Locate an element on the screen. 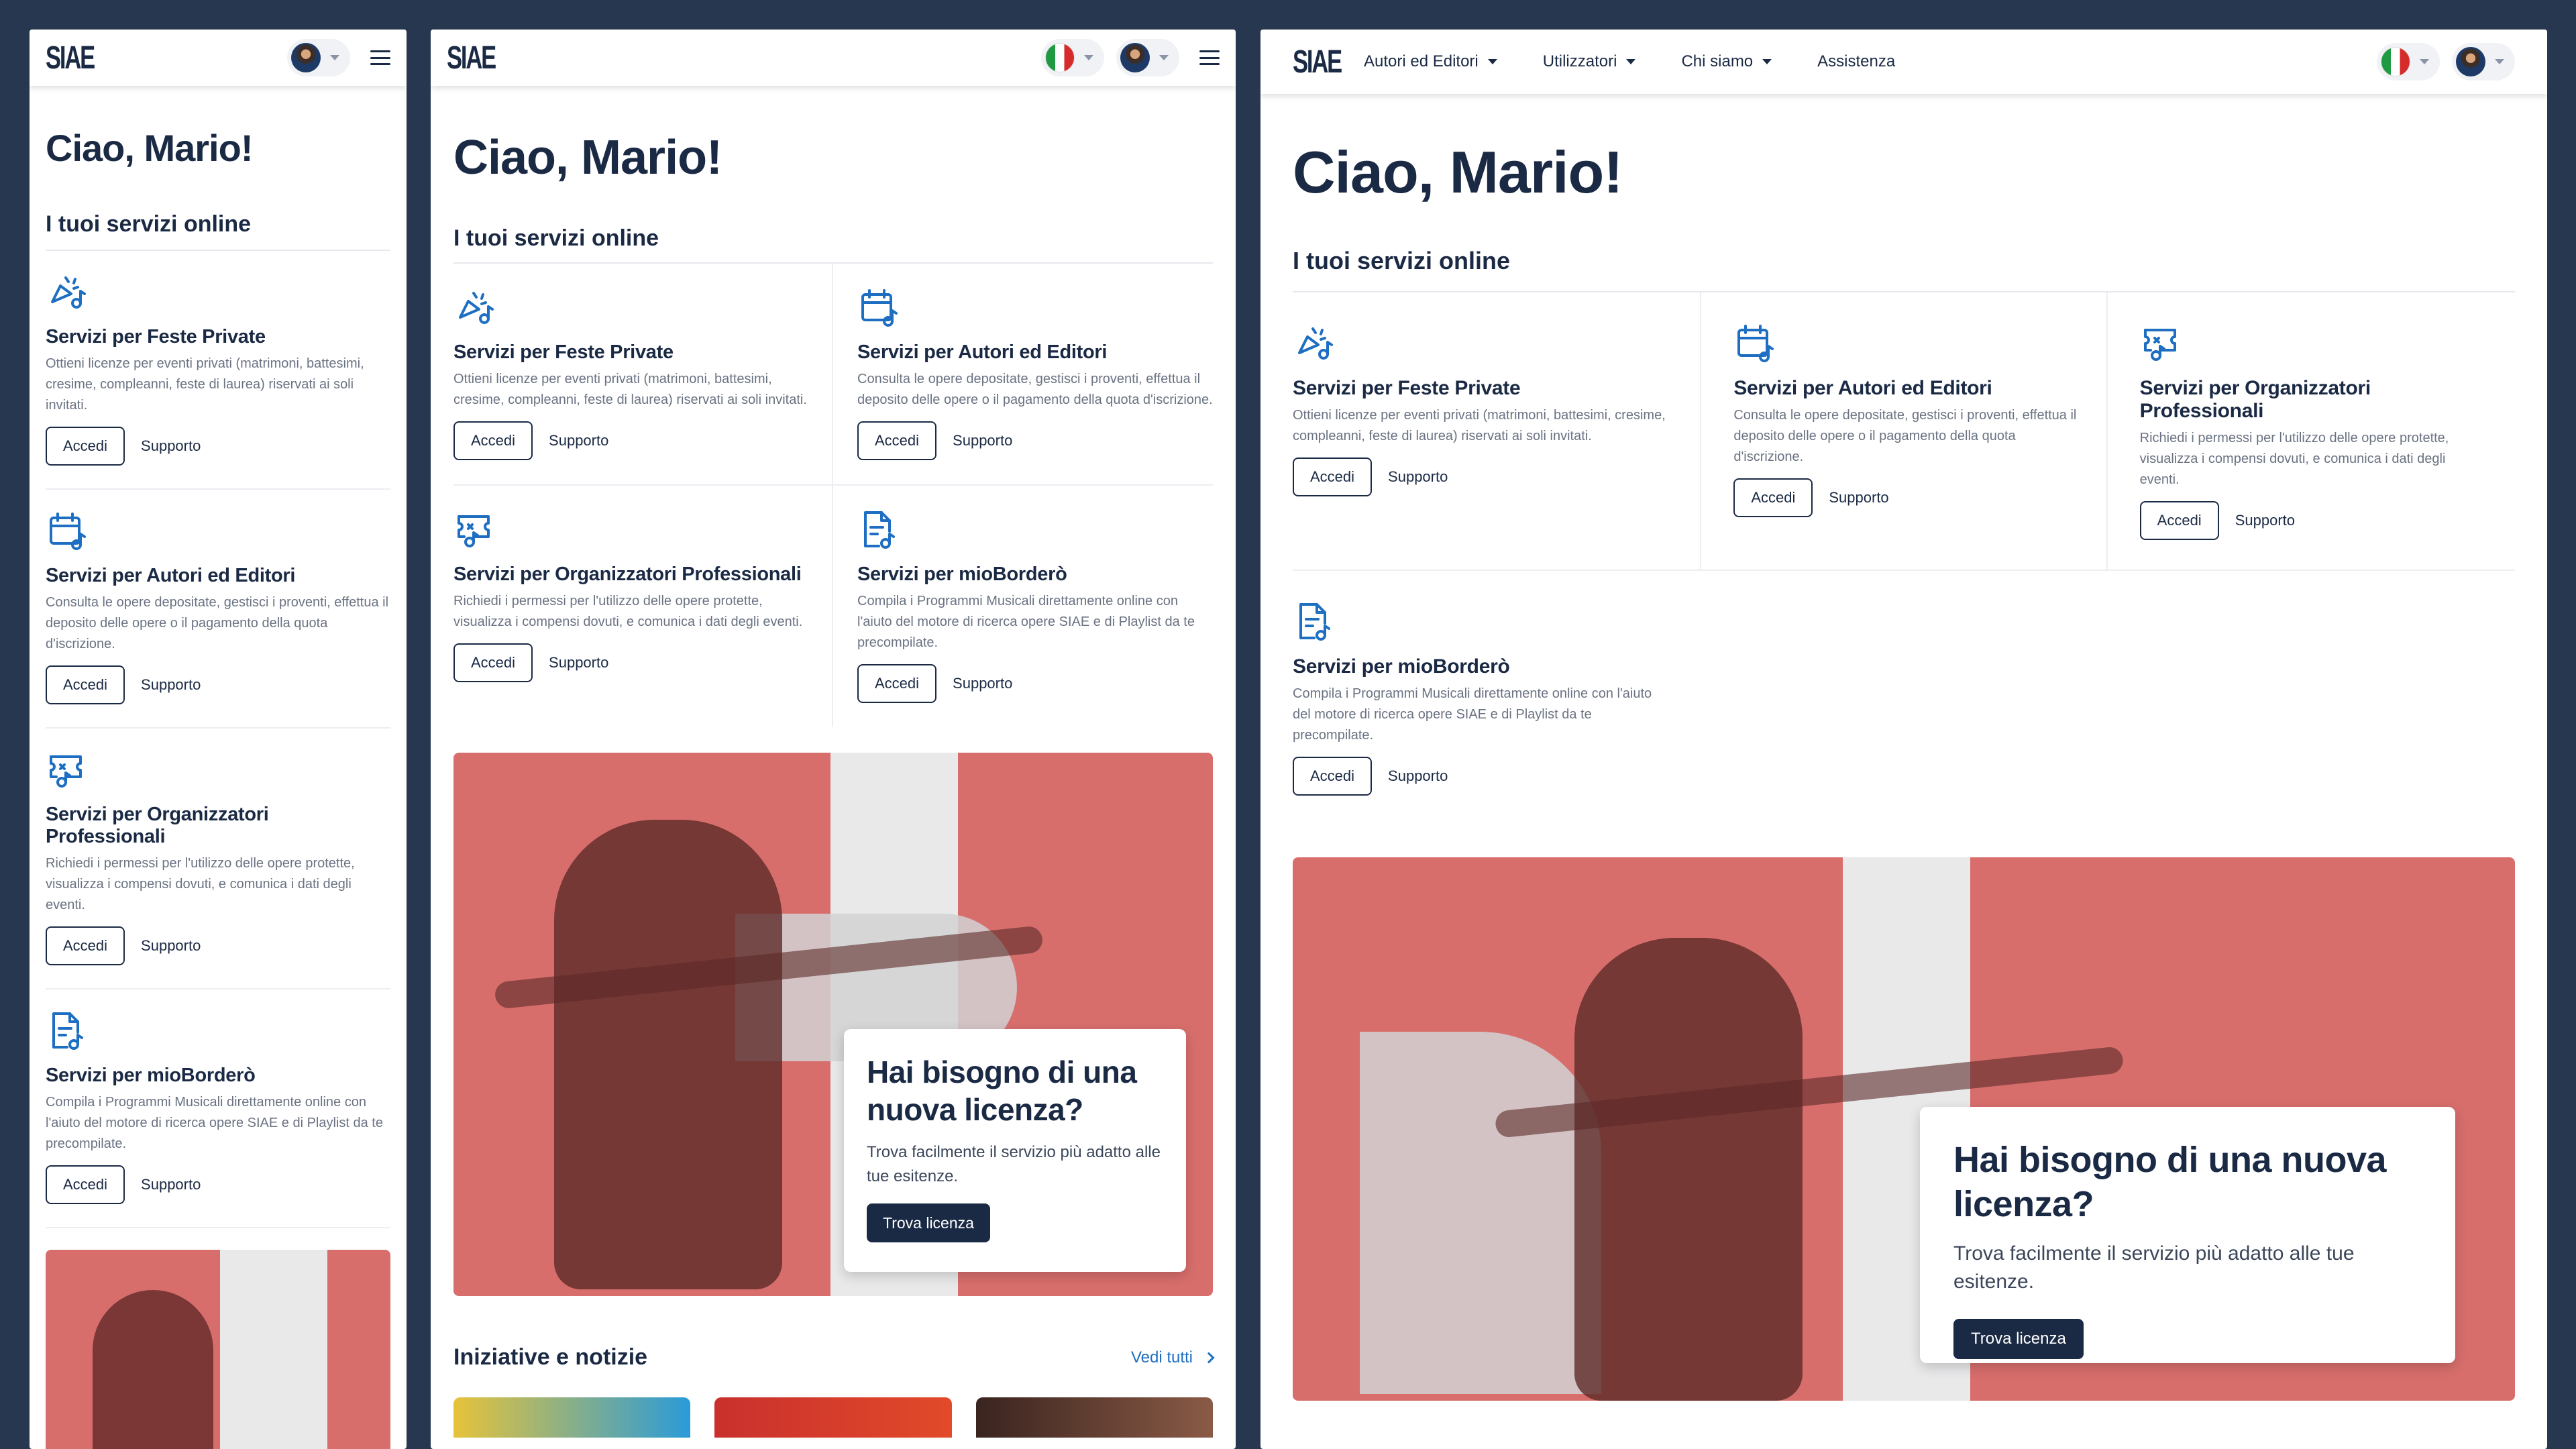  see-all-label: Vedi tutti is located at coordinates (1161, 1357).